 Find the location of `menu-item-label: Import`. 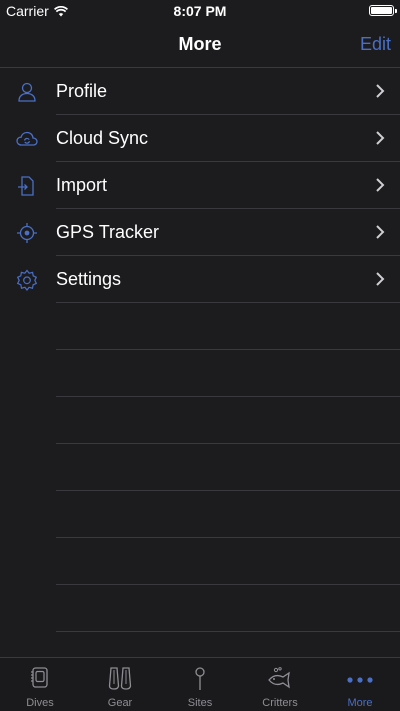

menu-item-label: Import is located at coordinates (82, 185).